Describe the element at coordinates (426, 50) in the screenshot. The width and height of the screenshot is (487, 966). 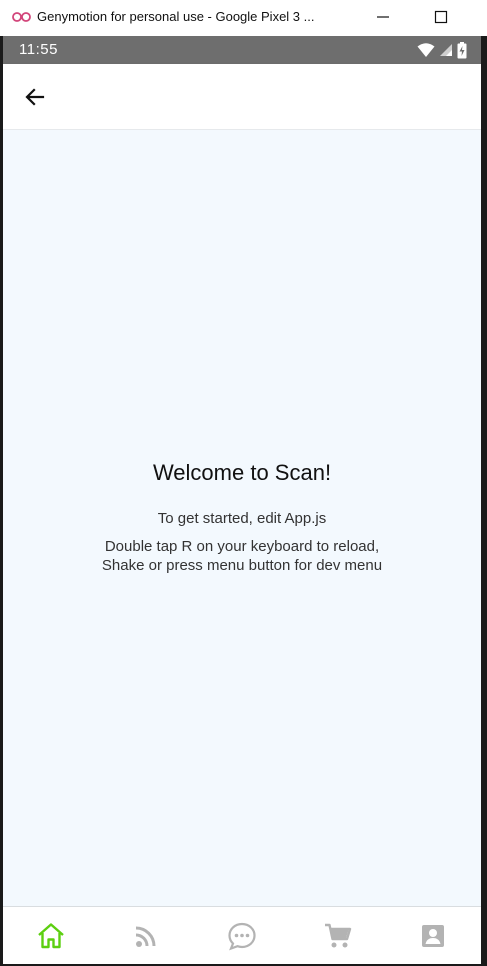
I see `wifi-icon` at that location.